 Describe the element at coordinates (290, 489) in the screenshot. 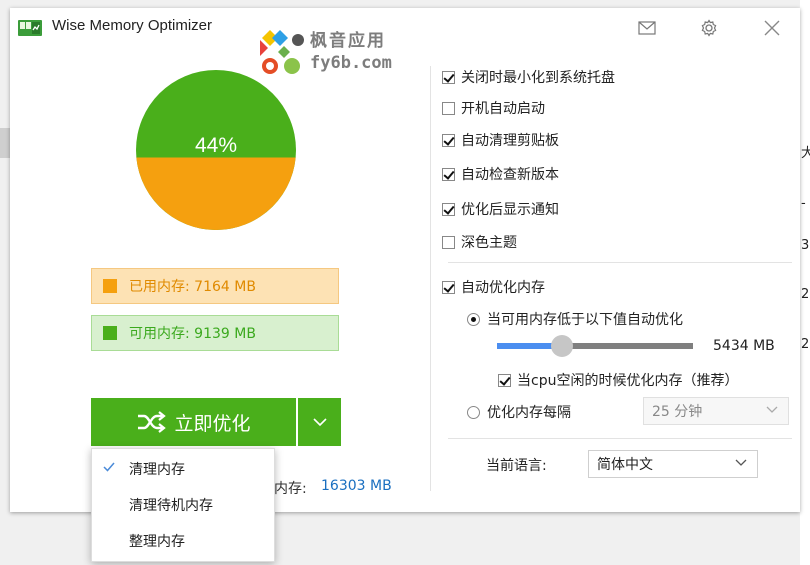

I see `total-memory-label: 内存:` at that location.